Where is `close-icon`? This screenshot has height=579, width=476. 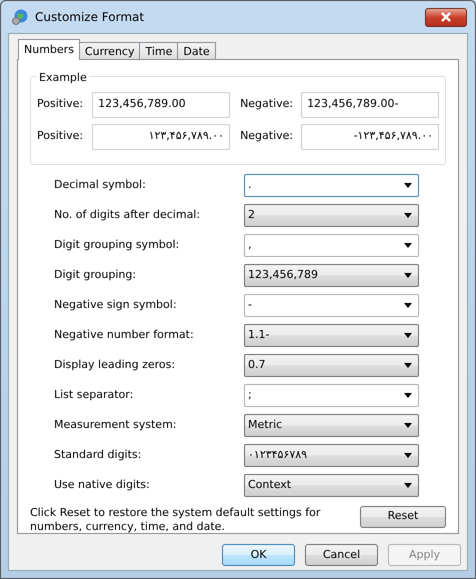 close-icon is located at coordinates (446, 17).